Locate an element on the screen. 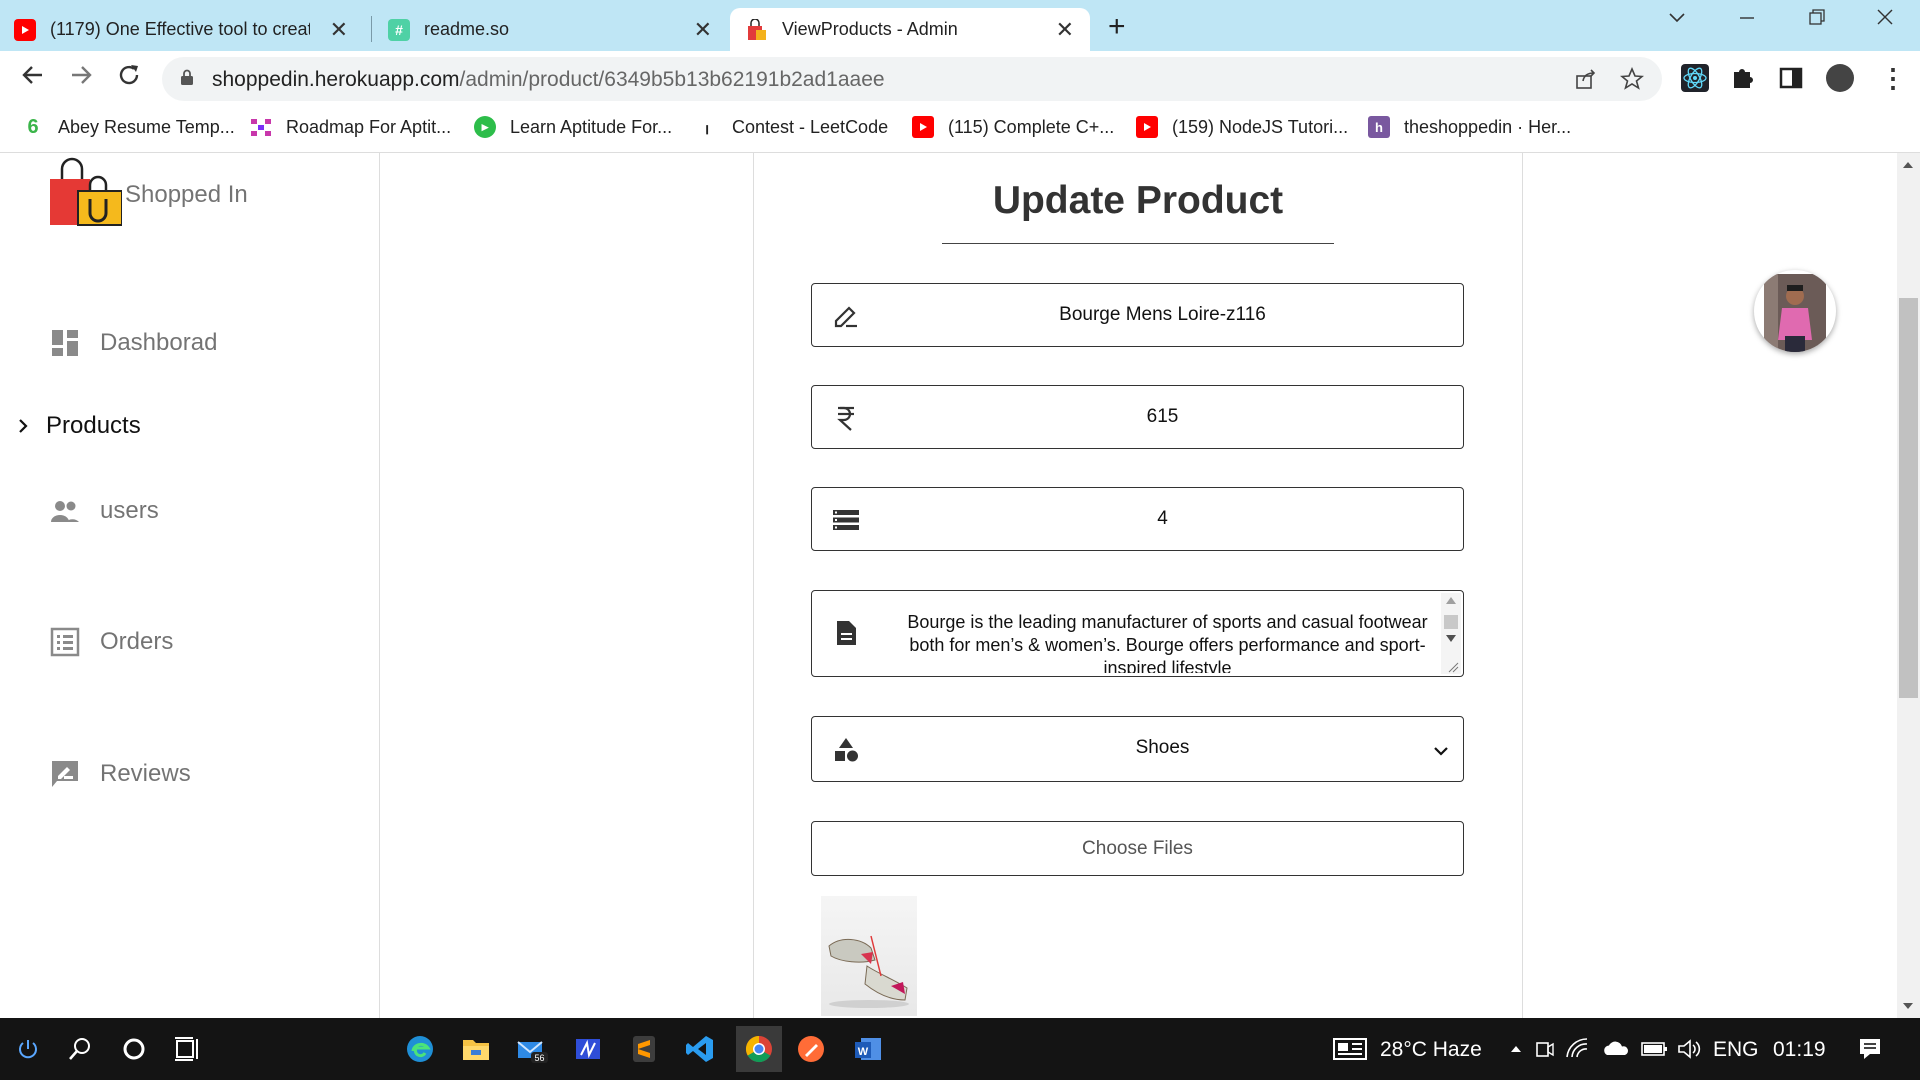  sidebar-item-users: users is located at coordinates (104, 511).